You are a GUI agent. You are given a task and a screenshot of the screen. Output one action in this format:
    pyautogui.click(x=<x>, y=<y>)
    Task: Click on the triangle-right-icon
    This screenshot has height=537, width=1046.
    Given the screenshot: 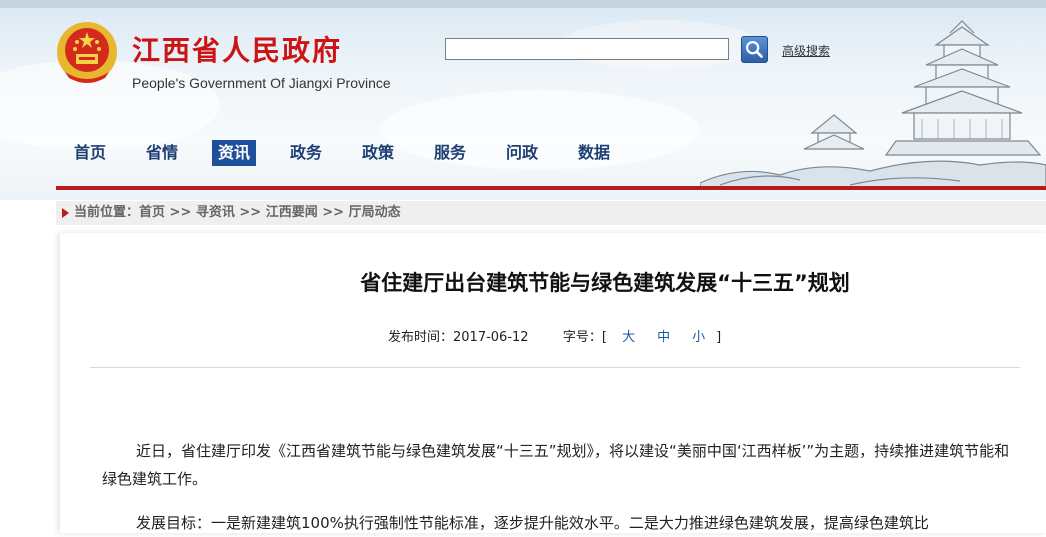 What is the action you would take?
    pyautogui.click(x=65, y=213)
    